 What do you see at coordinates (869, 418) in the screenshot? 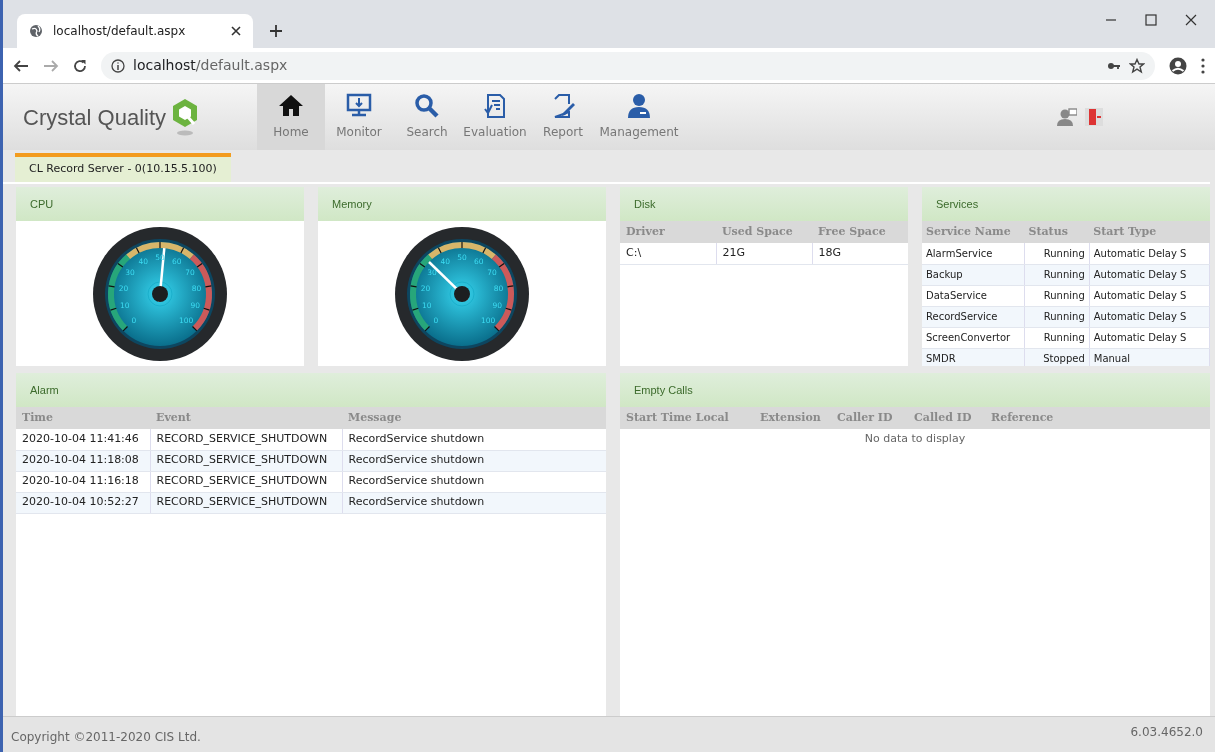
I see `column-header: Caller ID` at bounding box center [869, 418].